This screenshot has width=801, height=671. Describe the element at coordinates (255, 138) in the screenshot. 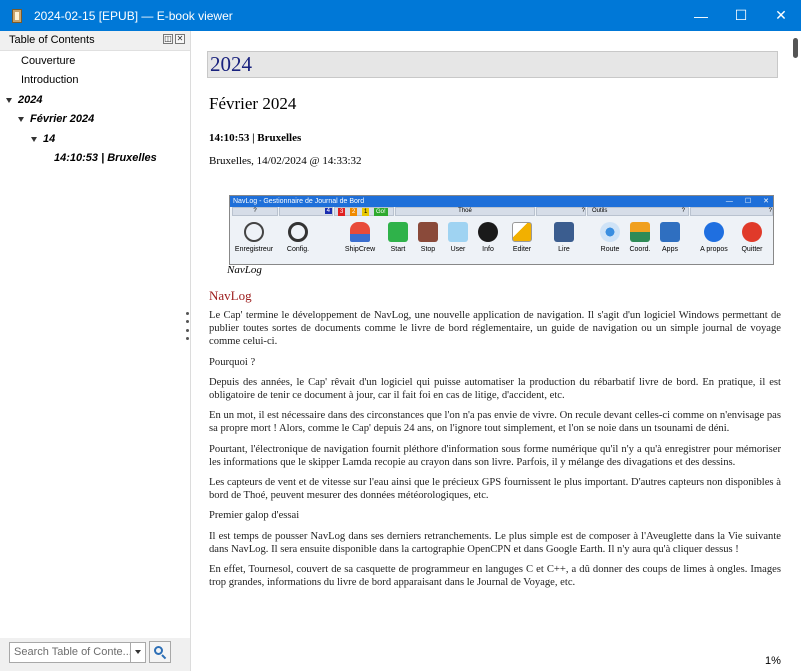

I see `entry-heading: 14:10:53 | Bruxelles` at that location.